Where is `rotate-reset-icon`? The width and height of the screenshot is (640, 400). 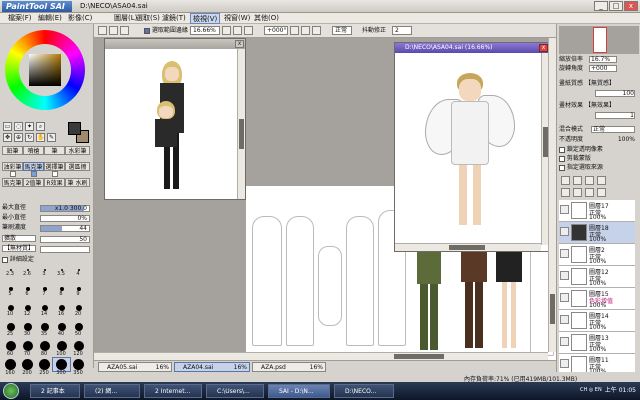
rotate-reset-icon is located at coordinates (316, 30).